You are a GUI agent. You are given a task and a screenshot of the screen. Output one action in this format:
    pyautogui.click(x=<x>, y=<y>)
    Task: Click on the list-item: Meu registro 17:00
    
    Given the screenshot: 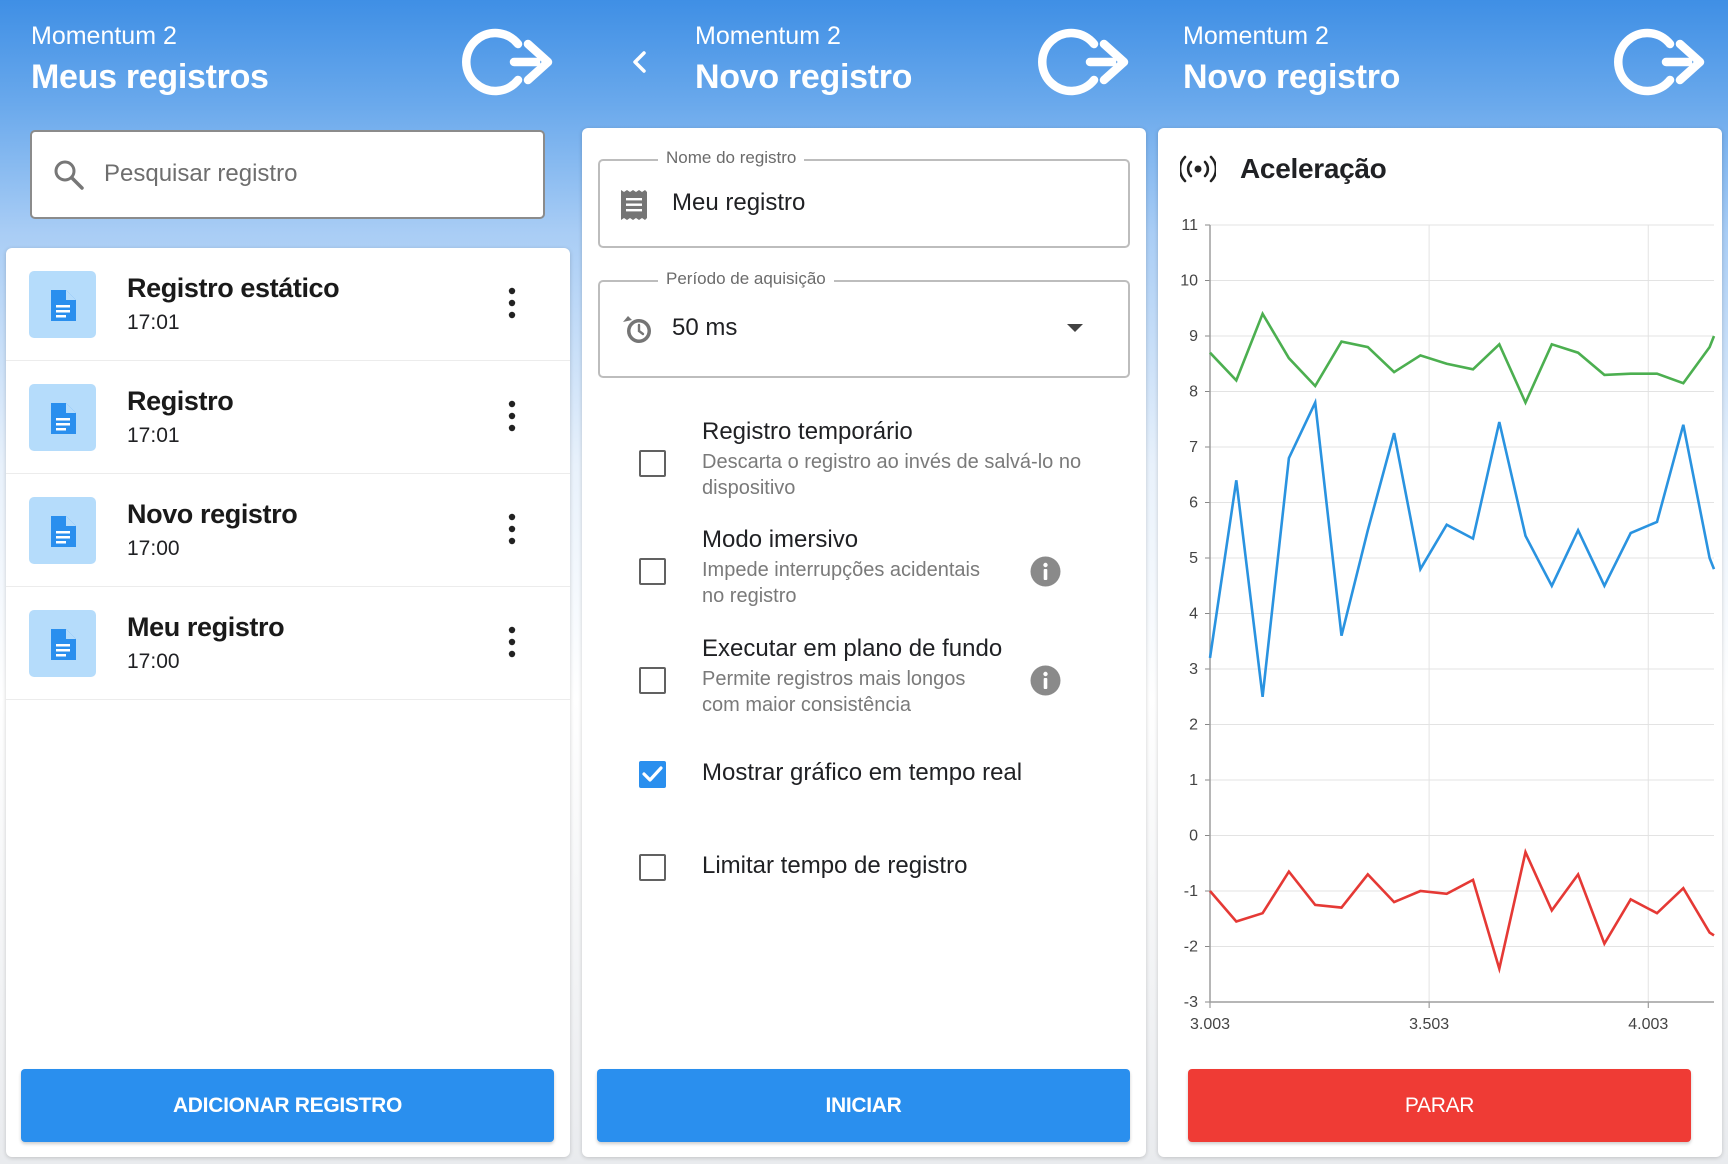 What is the action you would take?
    pyautogui.click(x=288, y=643)
    